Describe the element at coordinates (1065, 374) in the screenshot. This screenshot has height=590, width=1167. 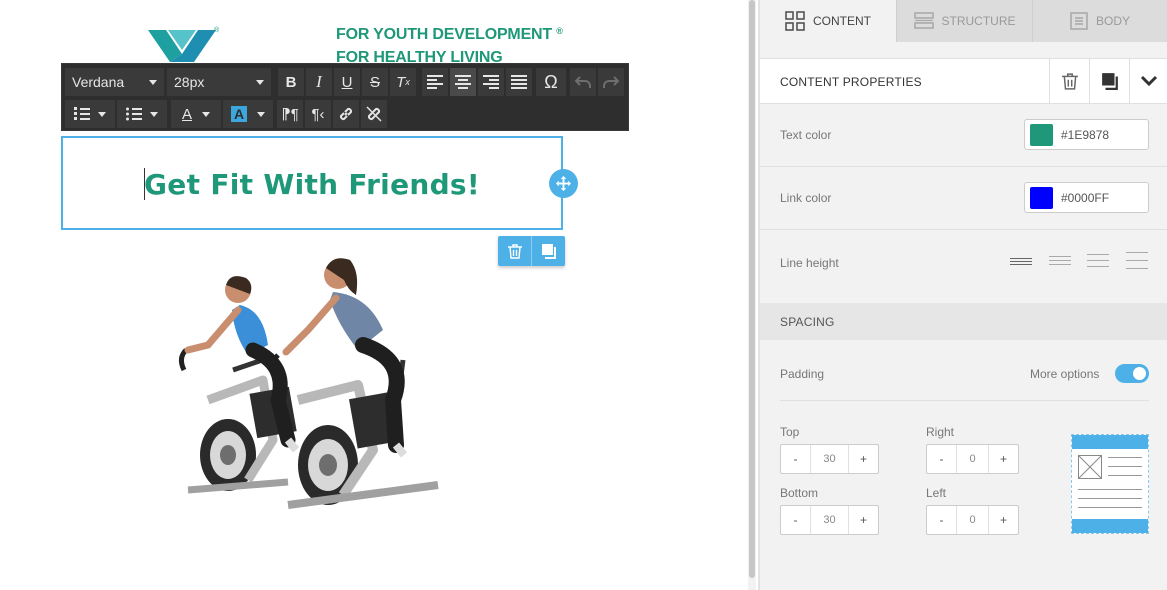
I see `more-options-label: More options` at that location.